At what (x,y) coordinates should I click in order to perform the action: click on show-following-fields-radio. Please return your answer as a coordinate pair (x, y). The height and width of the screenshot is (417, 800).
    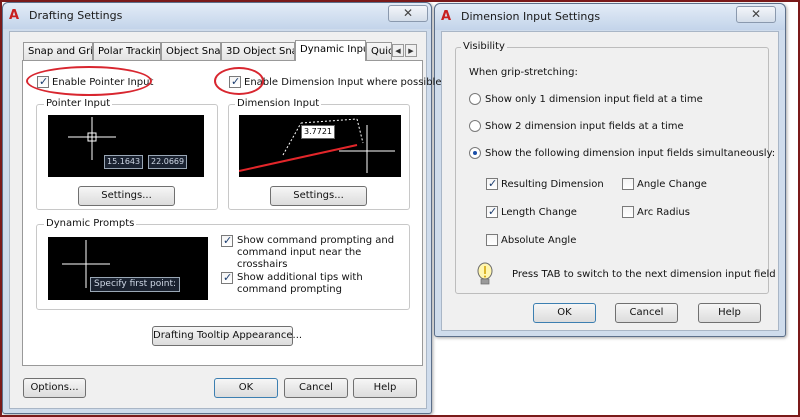
    Looking at the image, I should click on (475, 153).